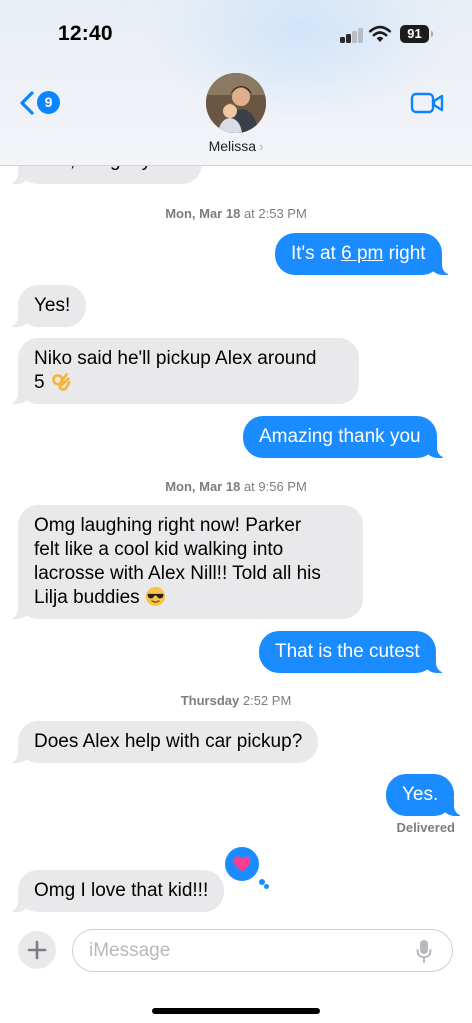 Image resolution: width=472 pixels, height=1023 pixels. Describe the element at coordinates (340, 436) in the screenshot. I see `message-text: Amazing thank you` at that location.